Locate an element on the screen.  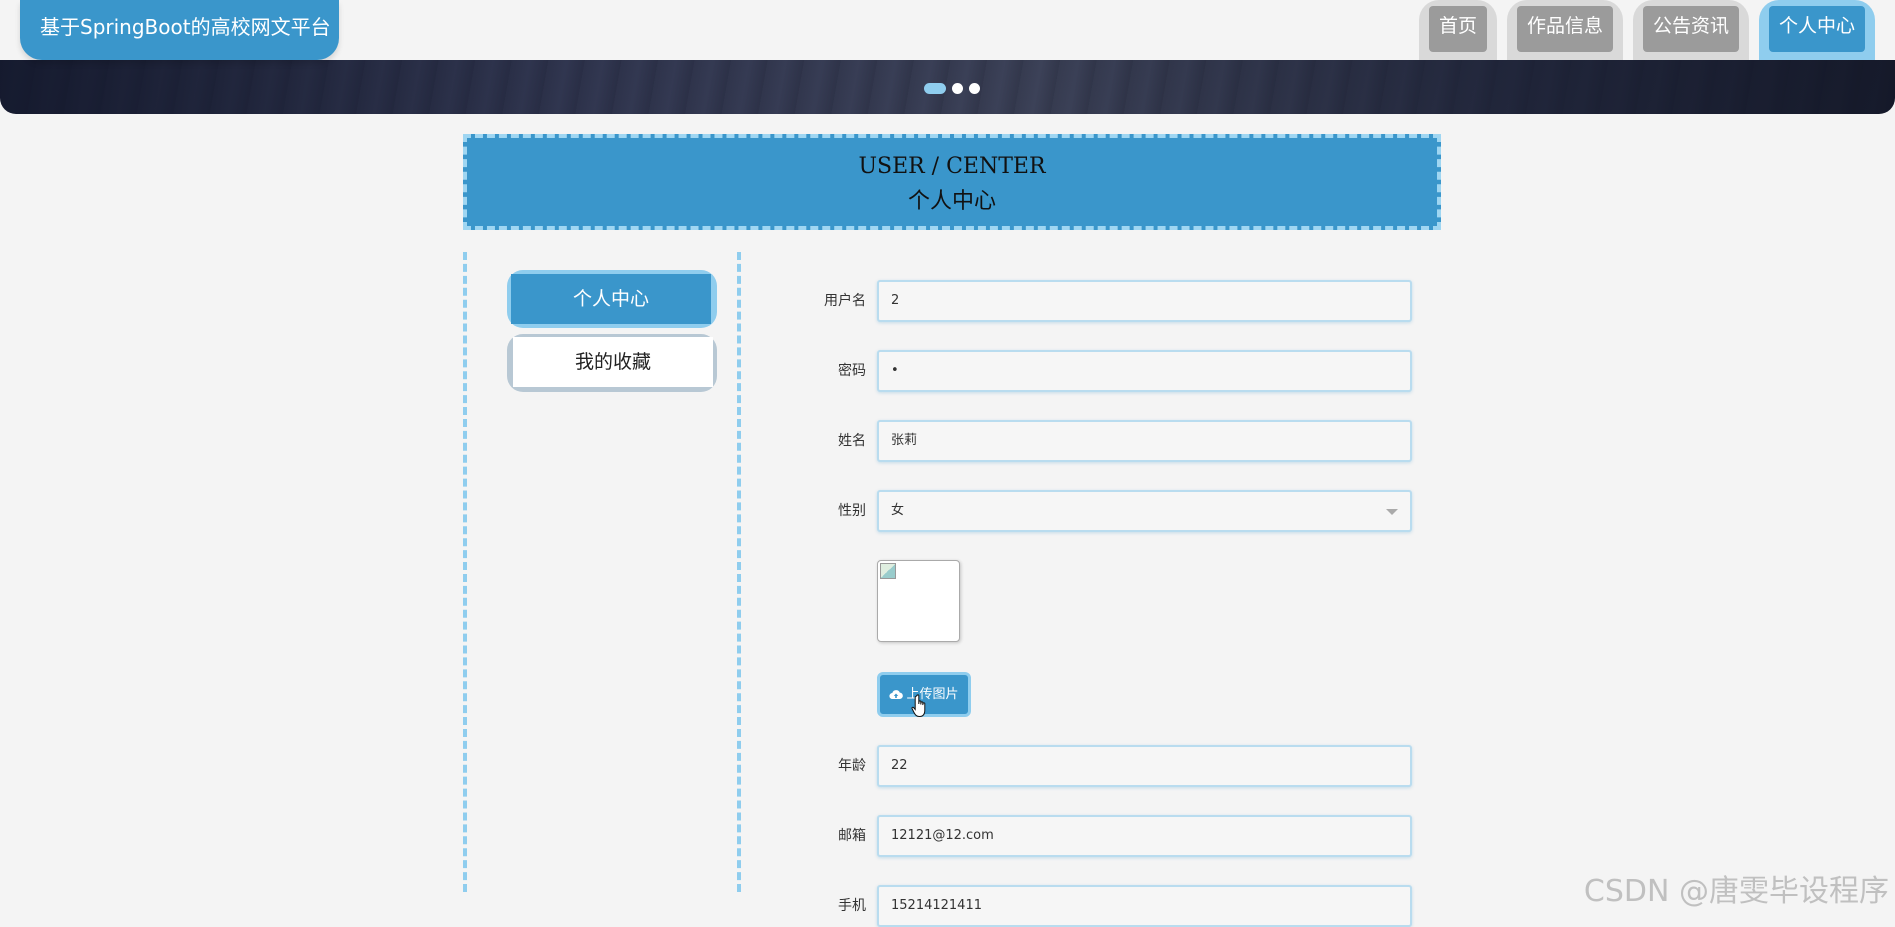
email-input: 12121@12.com is located at coordinates (1144, 836).